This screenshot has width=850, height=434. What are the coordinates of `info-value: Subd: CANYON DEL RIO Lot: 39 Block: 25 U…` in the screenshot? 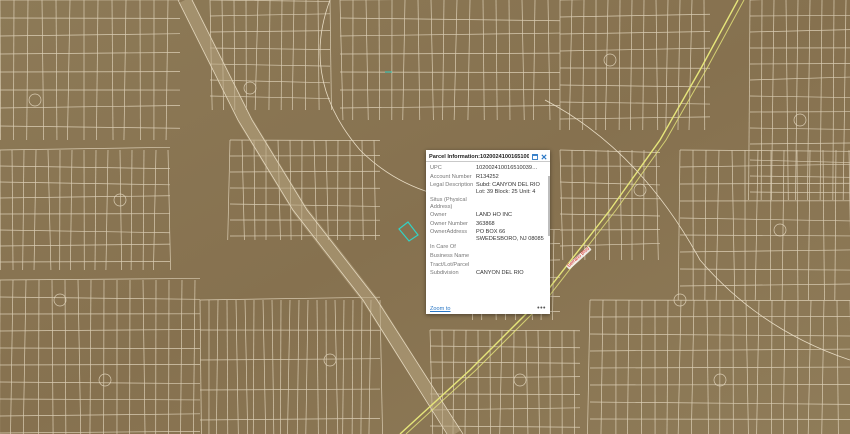 It's located at (508, 188).